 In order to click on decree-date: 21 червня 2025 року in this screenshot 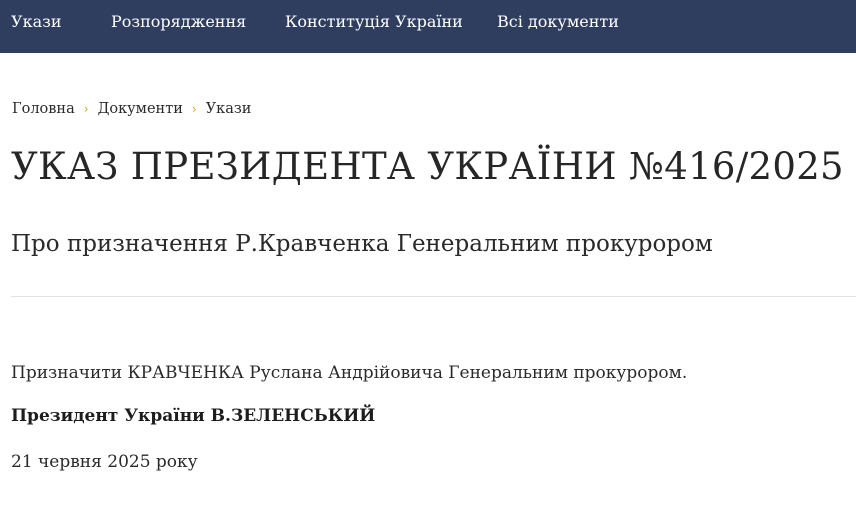, I will do `click(104, 462)`.